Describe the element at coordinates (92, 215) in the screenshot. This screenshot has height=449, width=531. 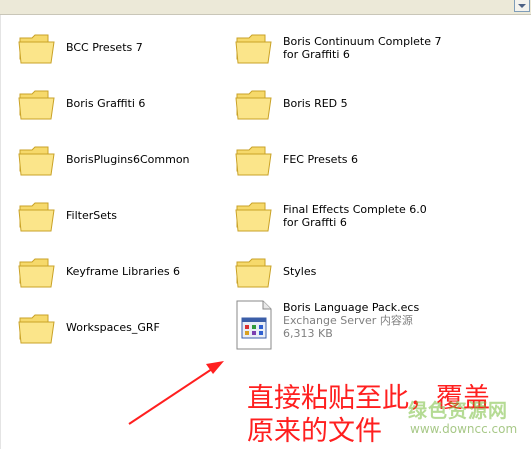
I see `folder-name: FilterSets` at that location.